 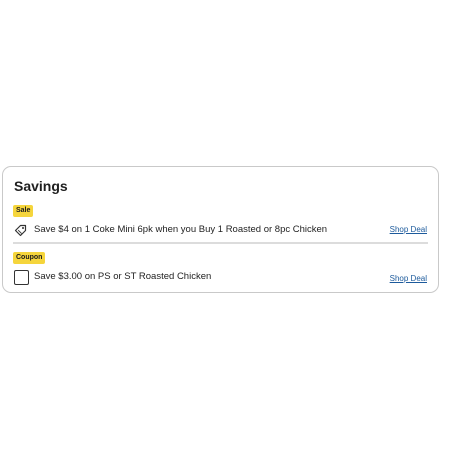 I want to click on sale-badge: Sale, so click(x=23, y=211).